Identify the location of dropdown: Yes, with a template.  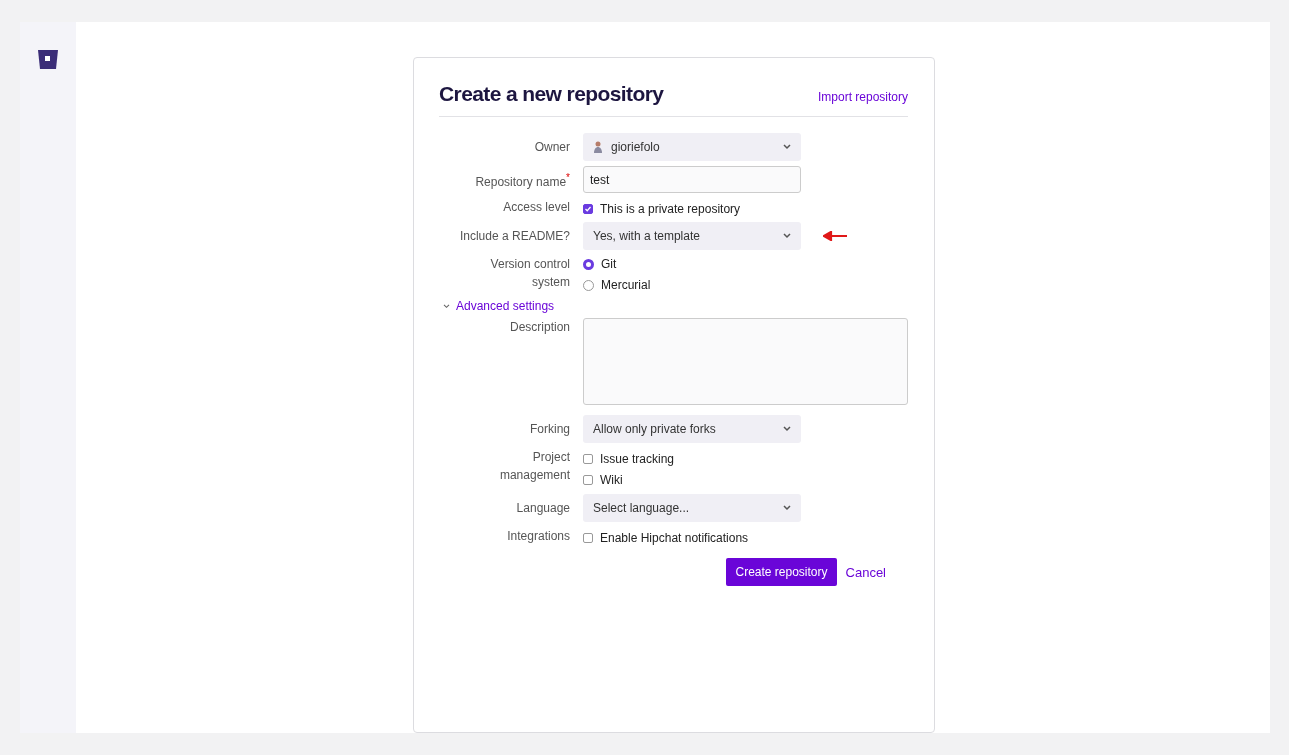
(692, 236).